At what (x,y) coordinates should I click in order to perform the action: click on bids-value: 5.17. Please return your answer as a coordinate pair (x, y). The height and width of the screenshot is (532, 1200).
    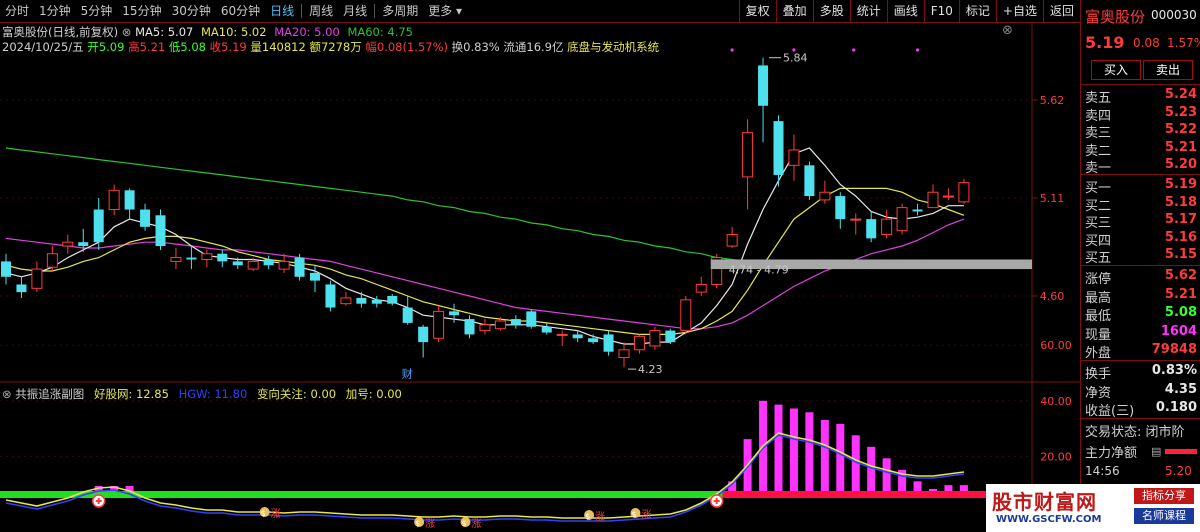
    Looking at the image, I should click on (1180, 219).